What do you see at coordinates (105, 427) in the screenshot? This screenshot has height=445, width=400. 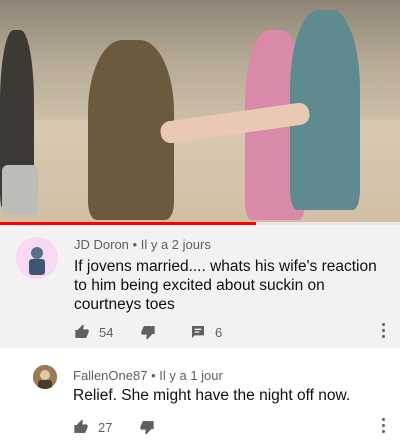 I see `like-count: 27` at bounding box center [105, 427].